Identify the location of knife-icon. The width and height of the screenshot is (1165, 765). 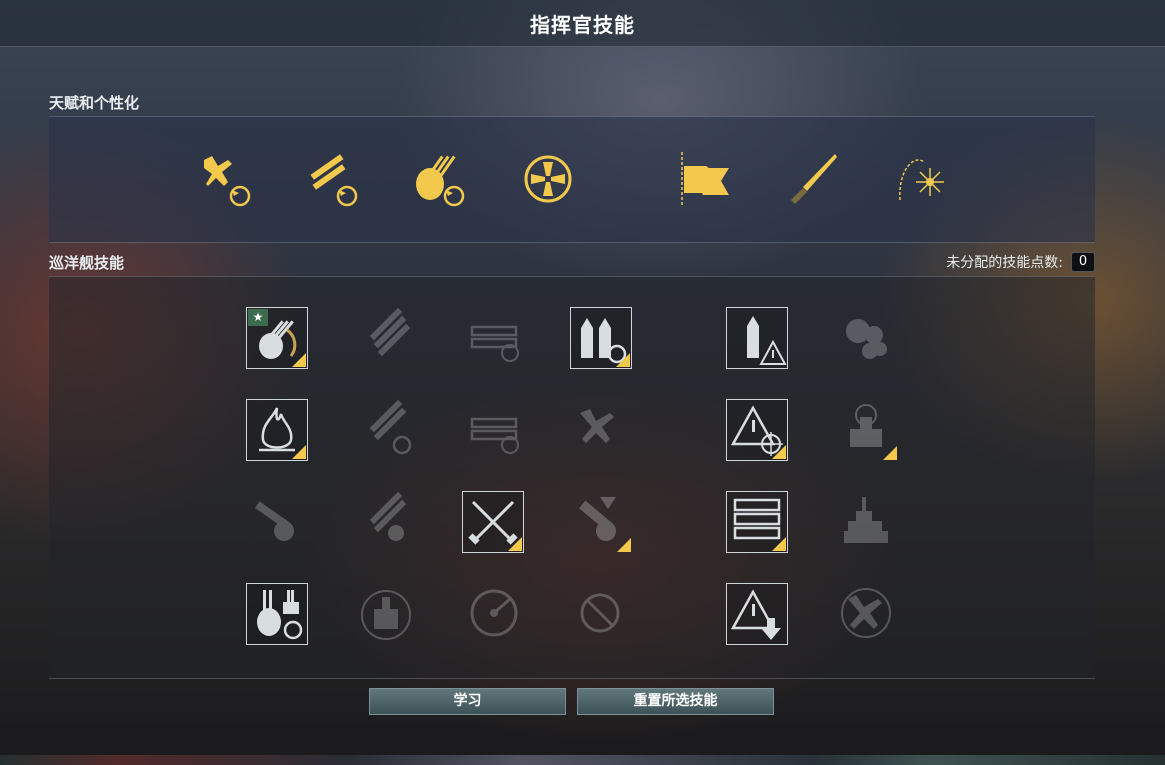
(814, 179).